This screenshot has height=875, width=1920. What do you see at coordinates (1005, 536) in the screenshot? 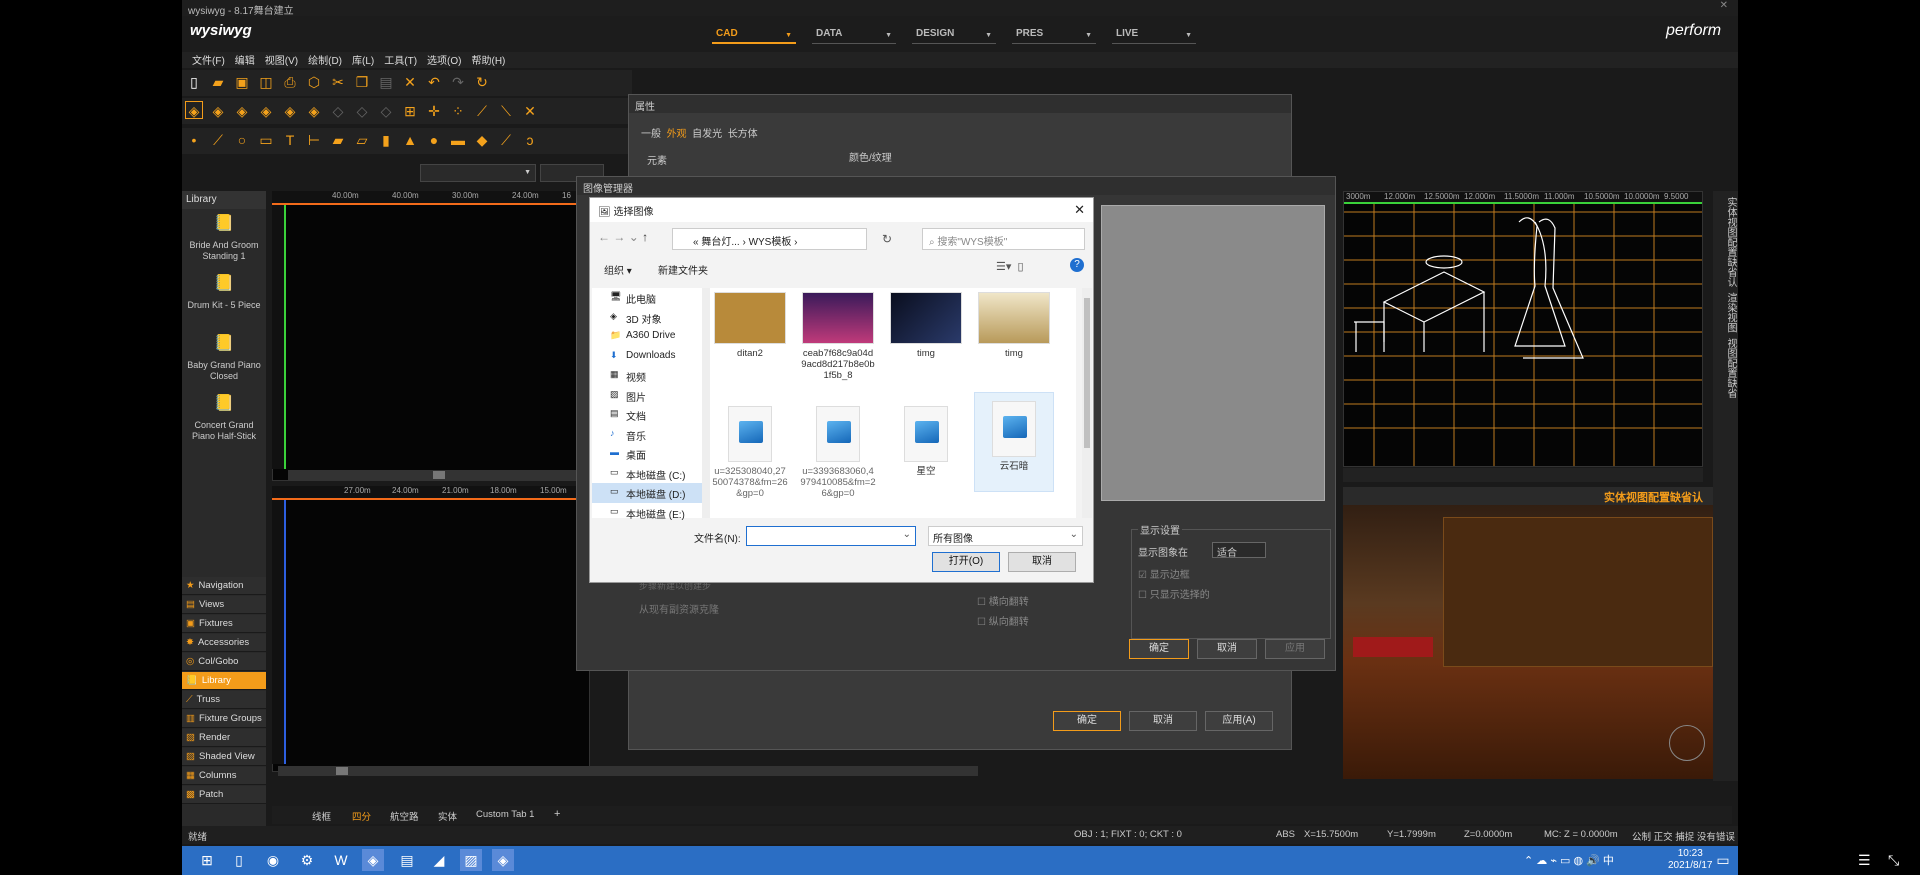
I see `filetype-select: 所有图像 ⌄` at bounding box center [1005, 536].